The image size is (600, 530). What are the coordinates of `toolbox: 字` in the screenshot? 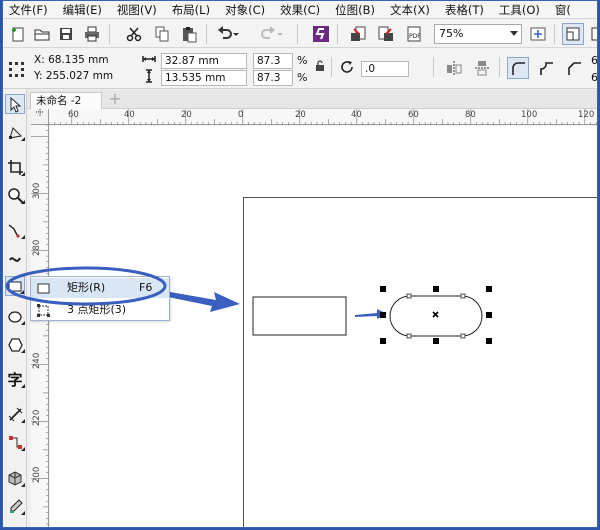 It's located at (15, 308).